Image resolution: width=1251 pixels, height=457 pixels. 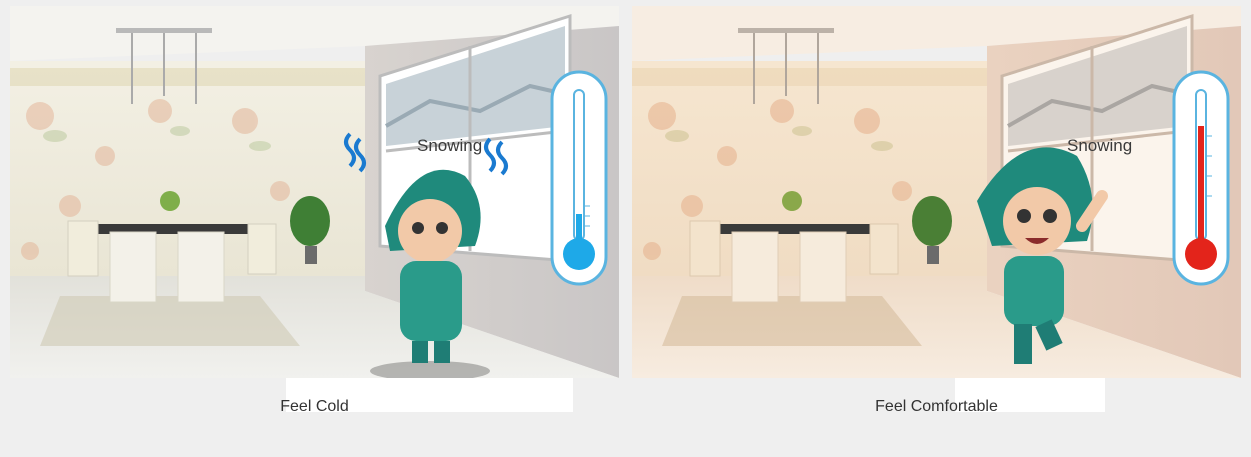 What do you see at coordinates (450, 145) in the screenshot?
I see `weather-label-cold: Snowing` at bounding box center [450, 145].